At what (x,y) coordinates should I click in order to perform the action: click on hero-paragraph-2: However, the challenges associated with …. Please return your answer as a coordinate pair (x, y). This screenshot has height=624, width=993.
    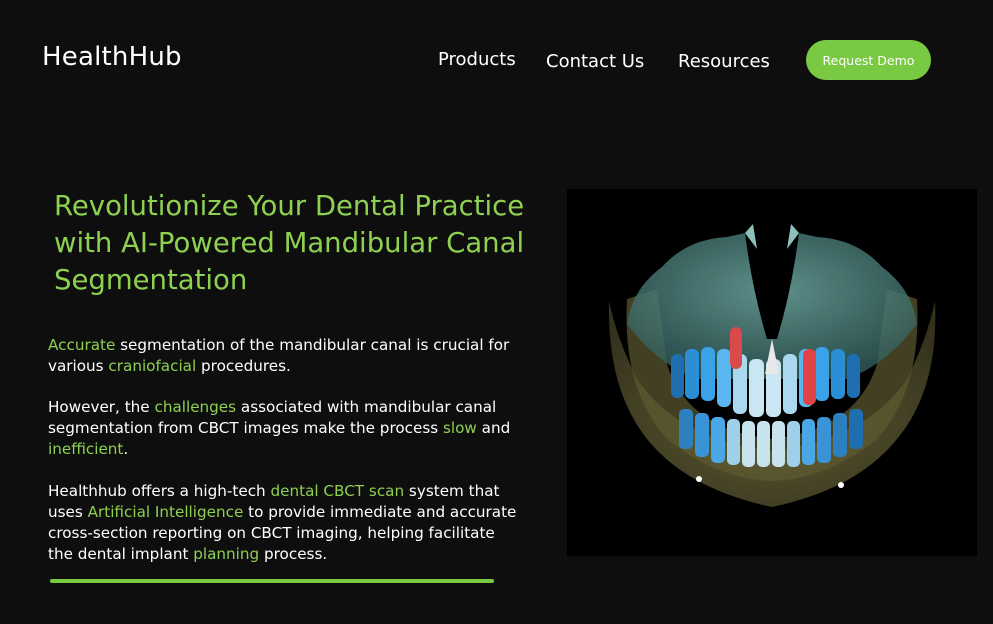
    Looking at the image, I should click on (283, 428).